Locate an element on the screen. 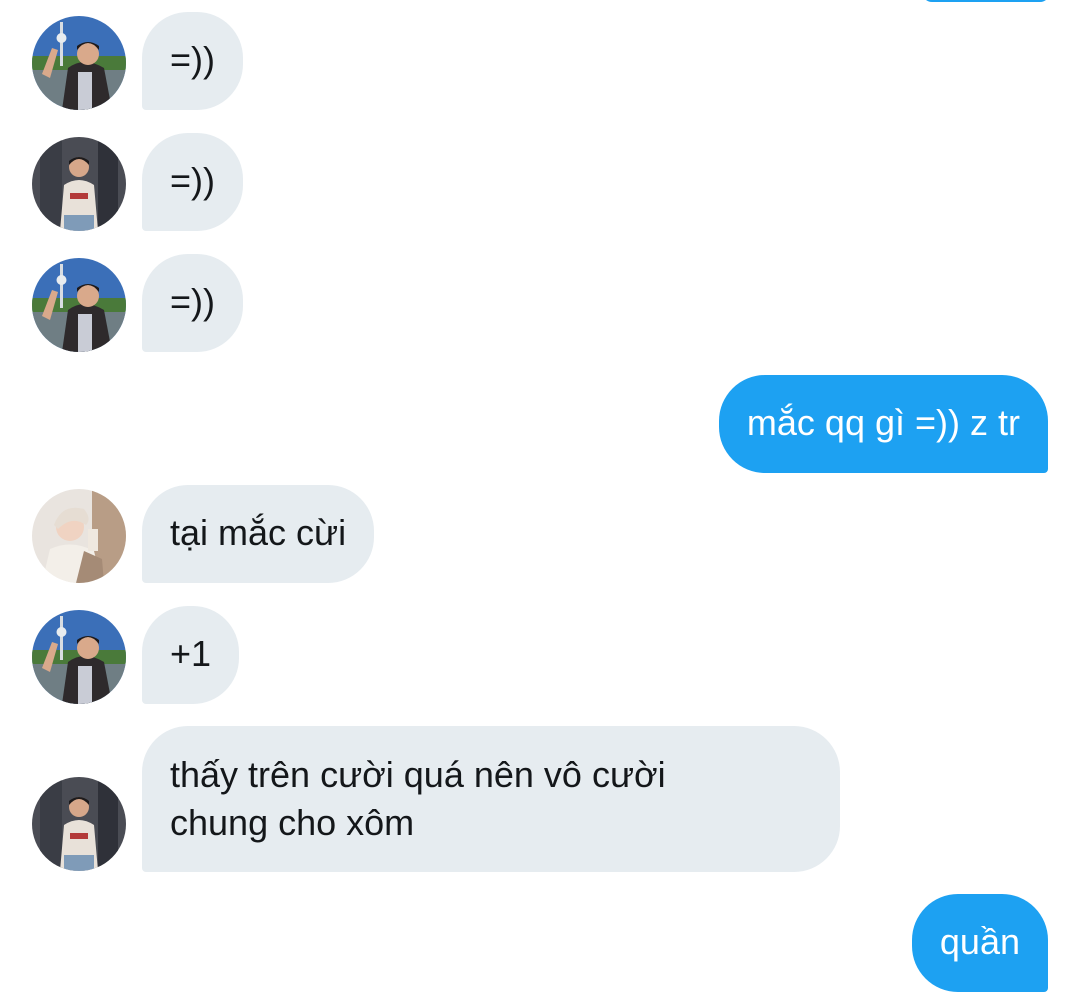 The height and width of the screenshot is (997, 1080). incoming-message-bubble: tại mắc cừi is located at coordinates (258, 534).